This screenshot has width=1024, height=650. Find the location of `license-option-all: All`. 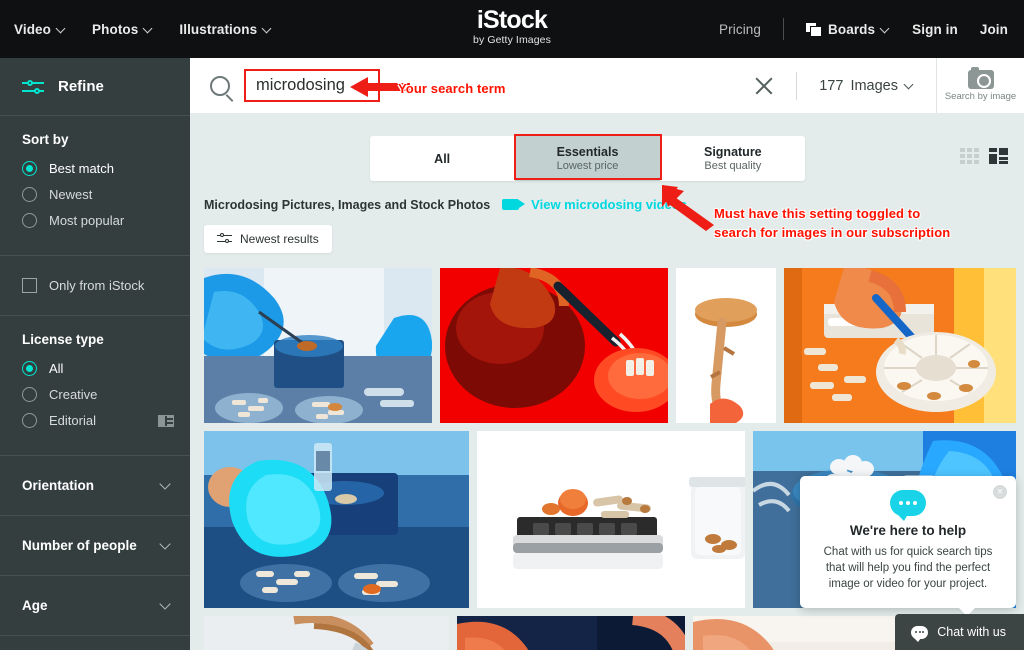

license-option-all: All is located at coordinates (106, 368).